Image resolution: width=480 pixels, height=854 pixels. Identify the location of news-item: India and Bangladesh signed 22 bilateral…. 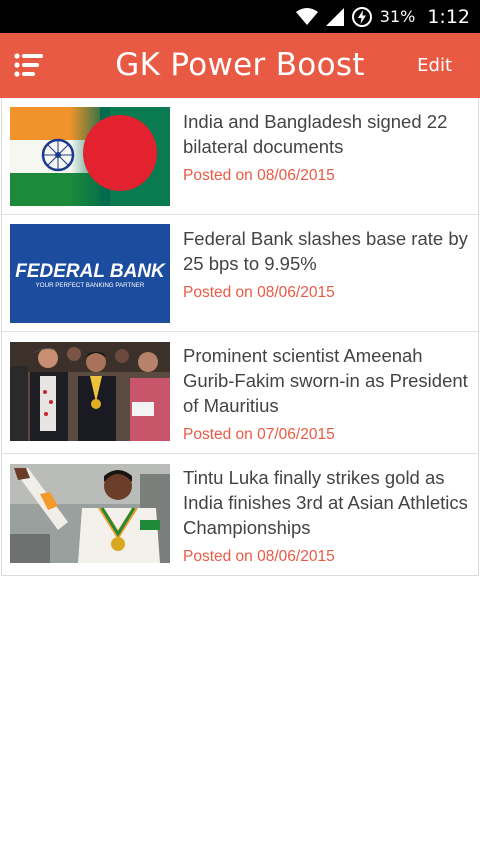
(240, 156).